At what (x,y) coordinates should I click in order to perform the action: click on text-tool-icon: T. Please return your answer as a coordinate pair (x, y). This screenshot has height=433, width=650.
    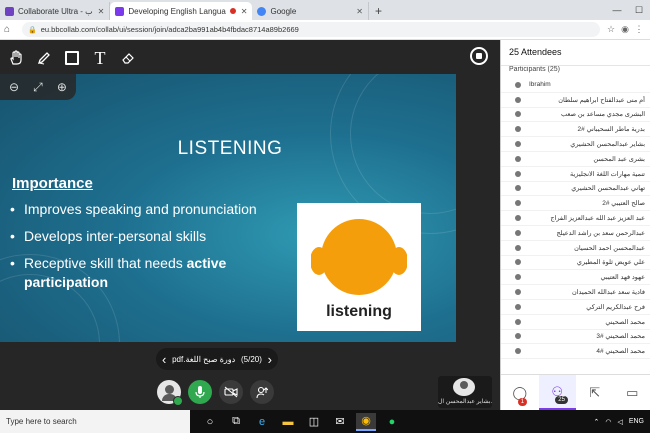
    Looking at the image, I should click on (100, 58).